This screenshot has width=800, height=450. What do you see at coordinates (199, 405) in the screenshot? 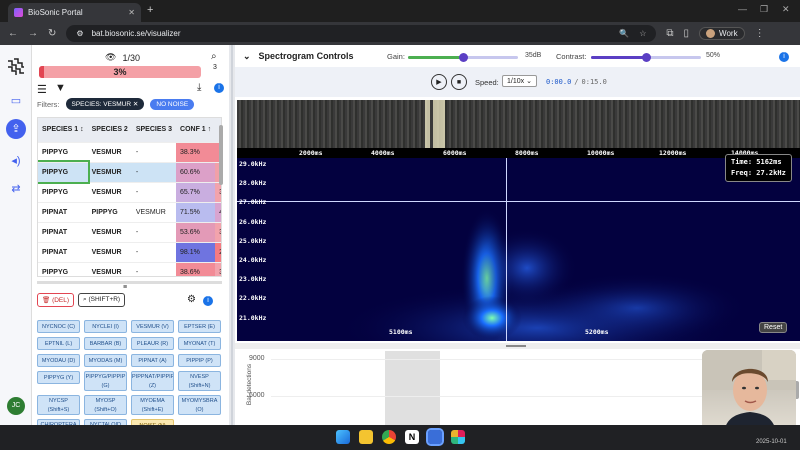
I see `species-button: MYOMYSBRA (O)` at bounding box center [199, 405].